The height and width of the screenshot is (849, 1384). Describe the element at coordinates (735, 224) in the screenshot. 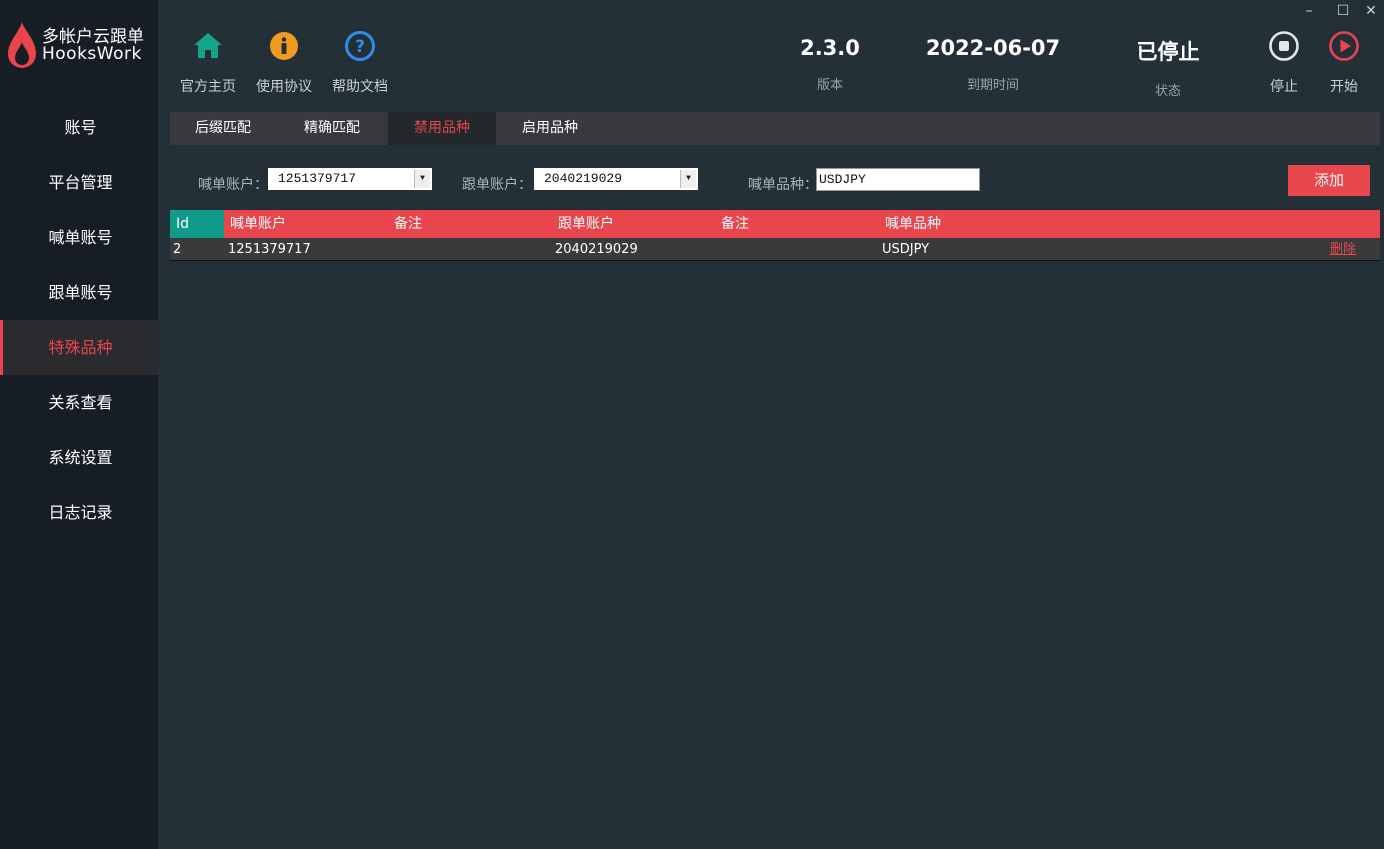

I see `col-follower-note: 备注` at that location.